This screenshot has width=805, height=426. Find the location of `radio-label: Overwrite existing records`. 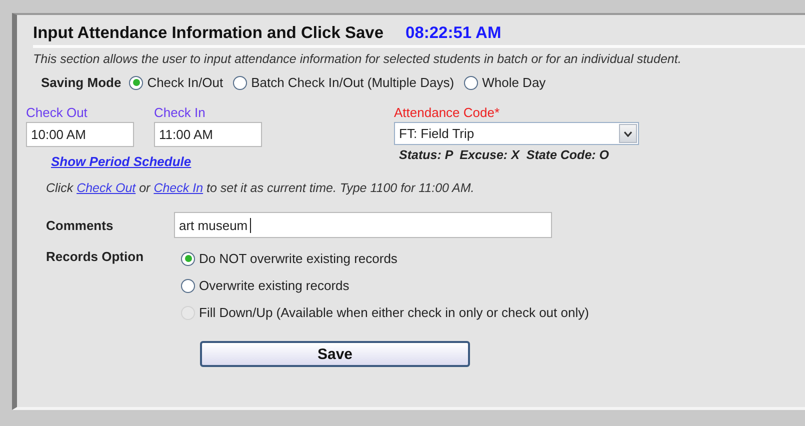

radio-label: Overwrite existing records is located at coordinates (274, 285).